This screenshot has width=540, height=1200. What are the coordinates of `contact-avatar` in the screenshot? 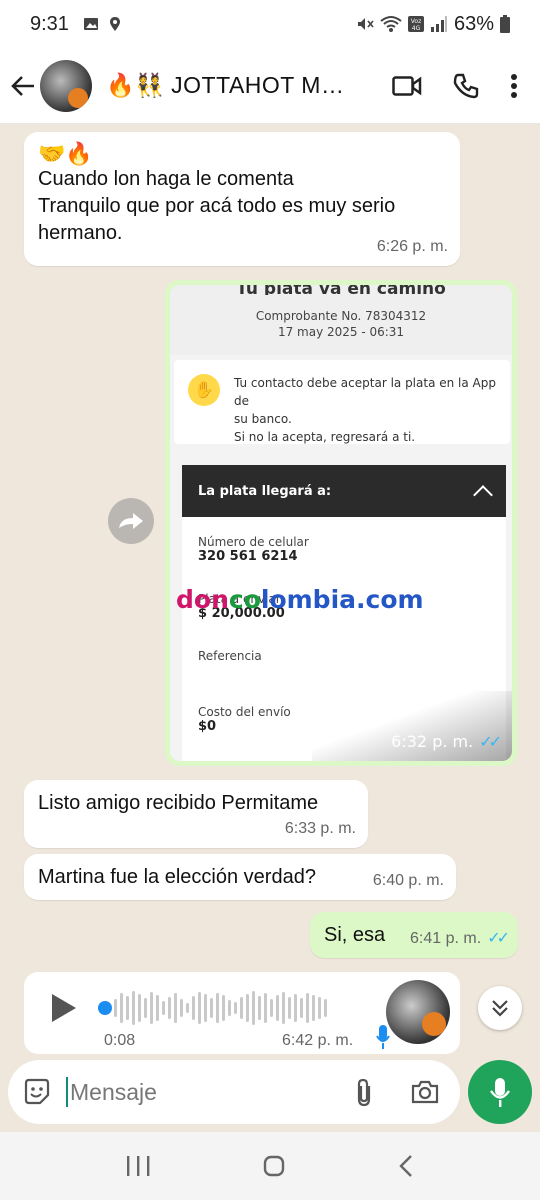 It's located at (66, 85).